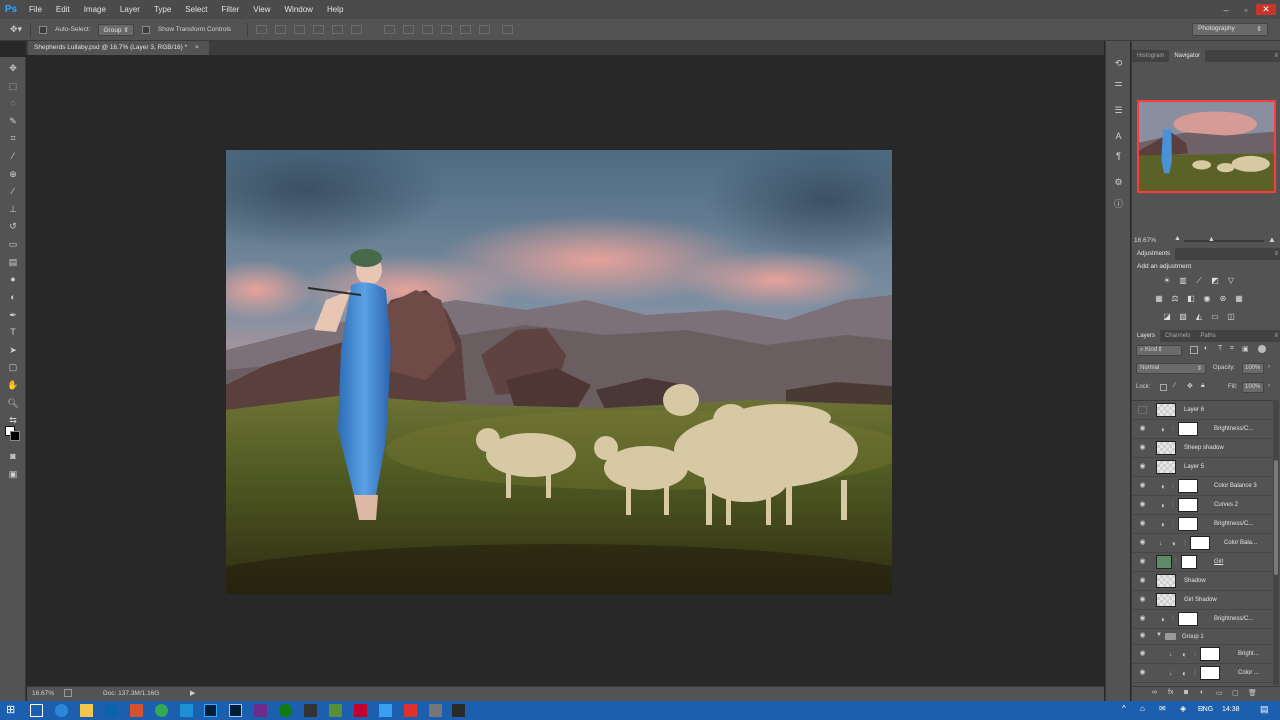  I want to click on swap-colors-icon: ⇆, so click(13, 420).